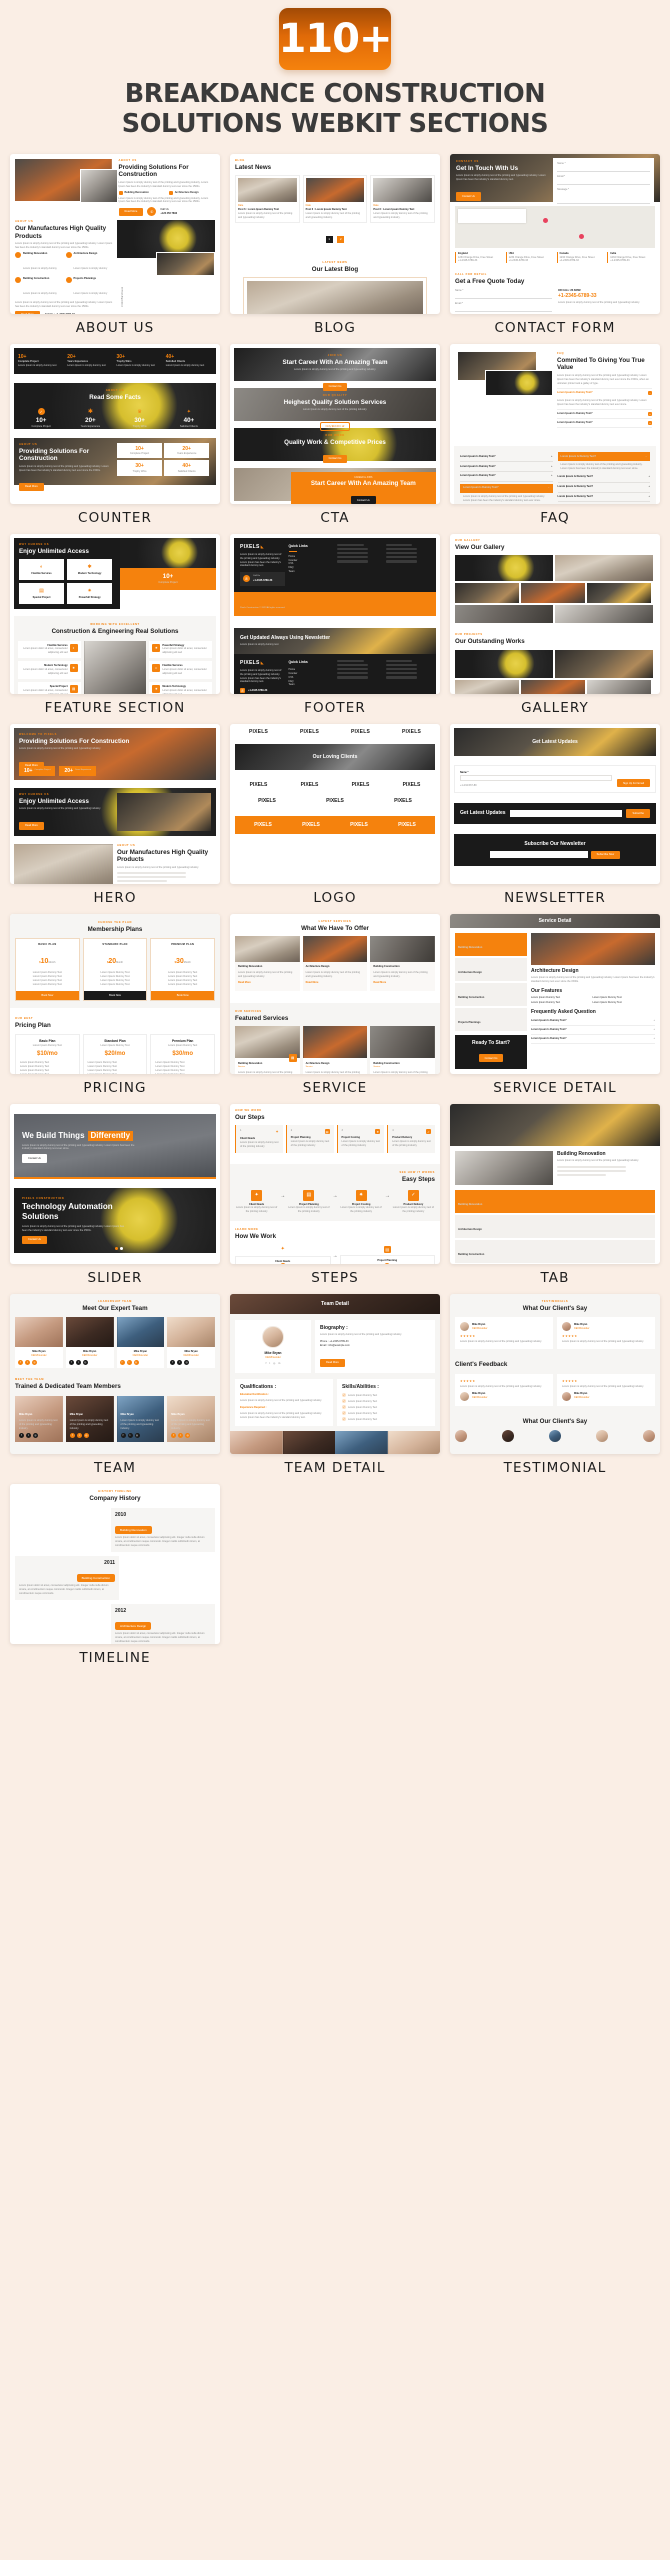  I want to click on newsletter-email-input, so click(566, 813).